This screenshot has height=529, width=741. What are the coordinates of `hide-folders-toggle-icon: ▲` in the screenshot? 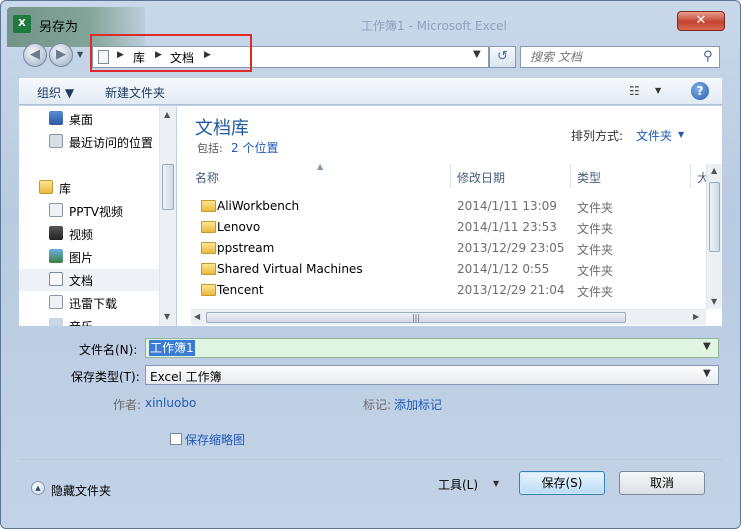 It's located at (38, 488).